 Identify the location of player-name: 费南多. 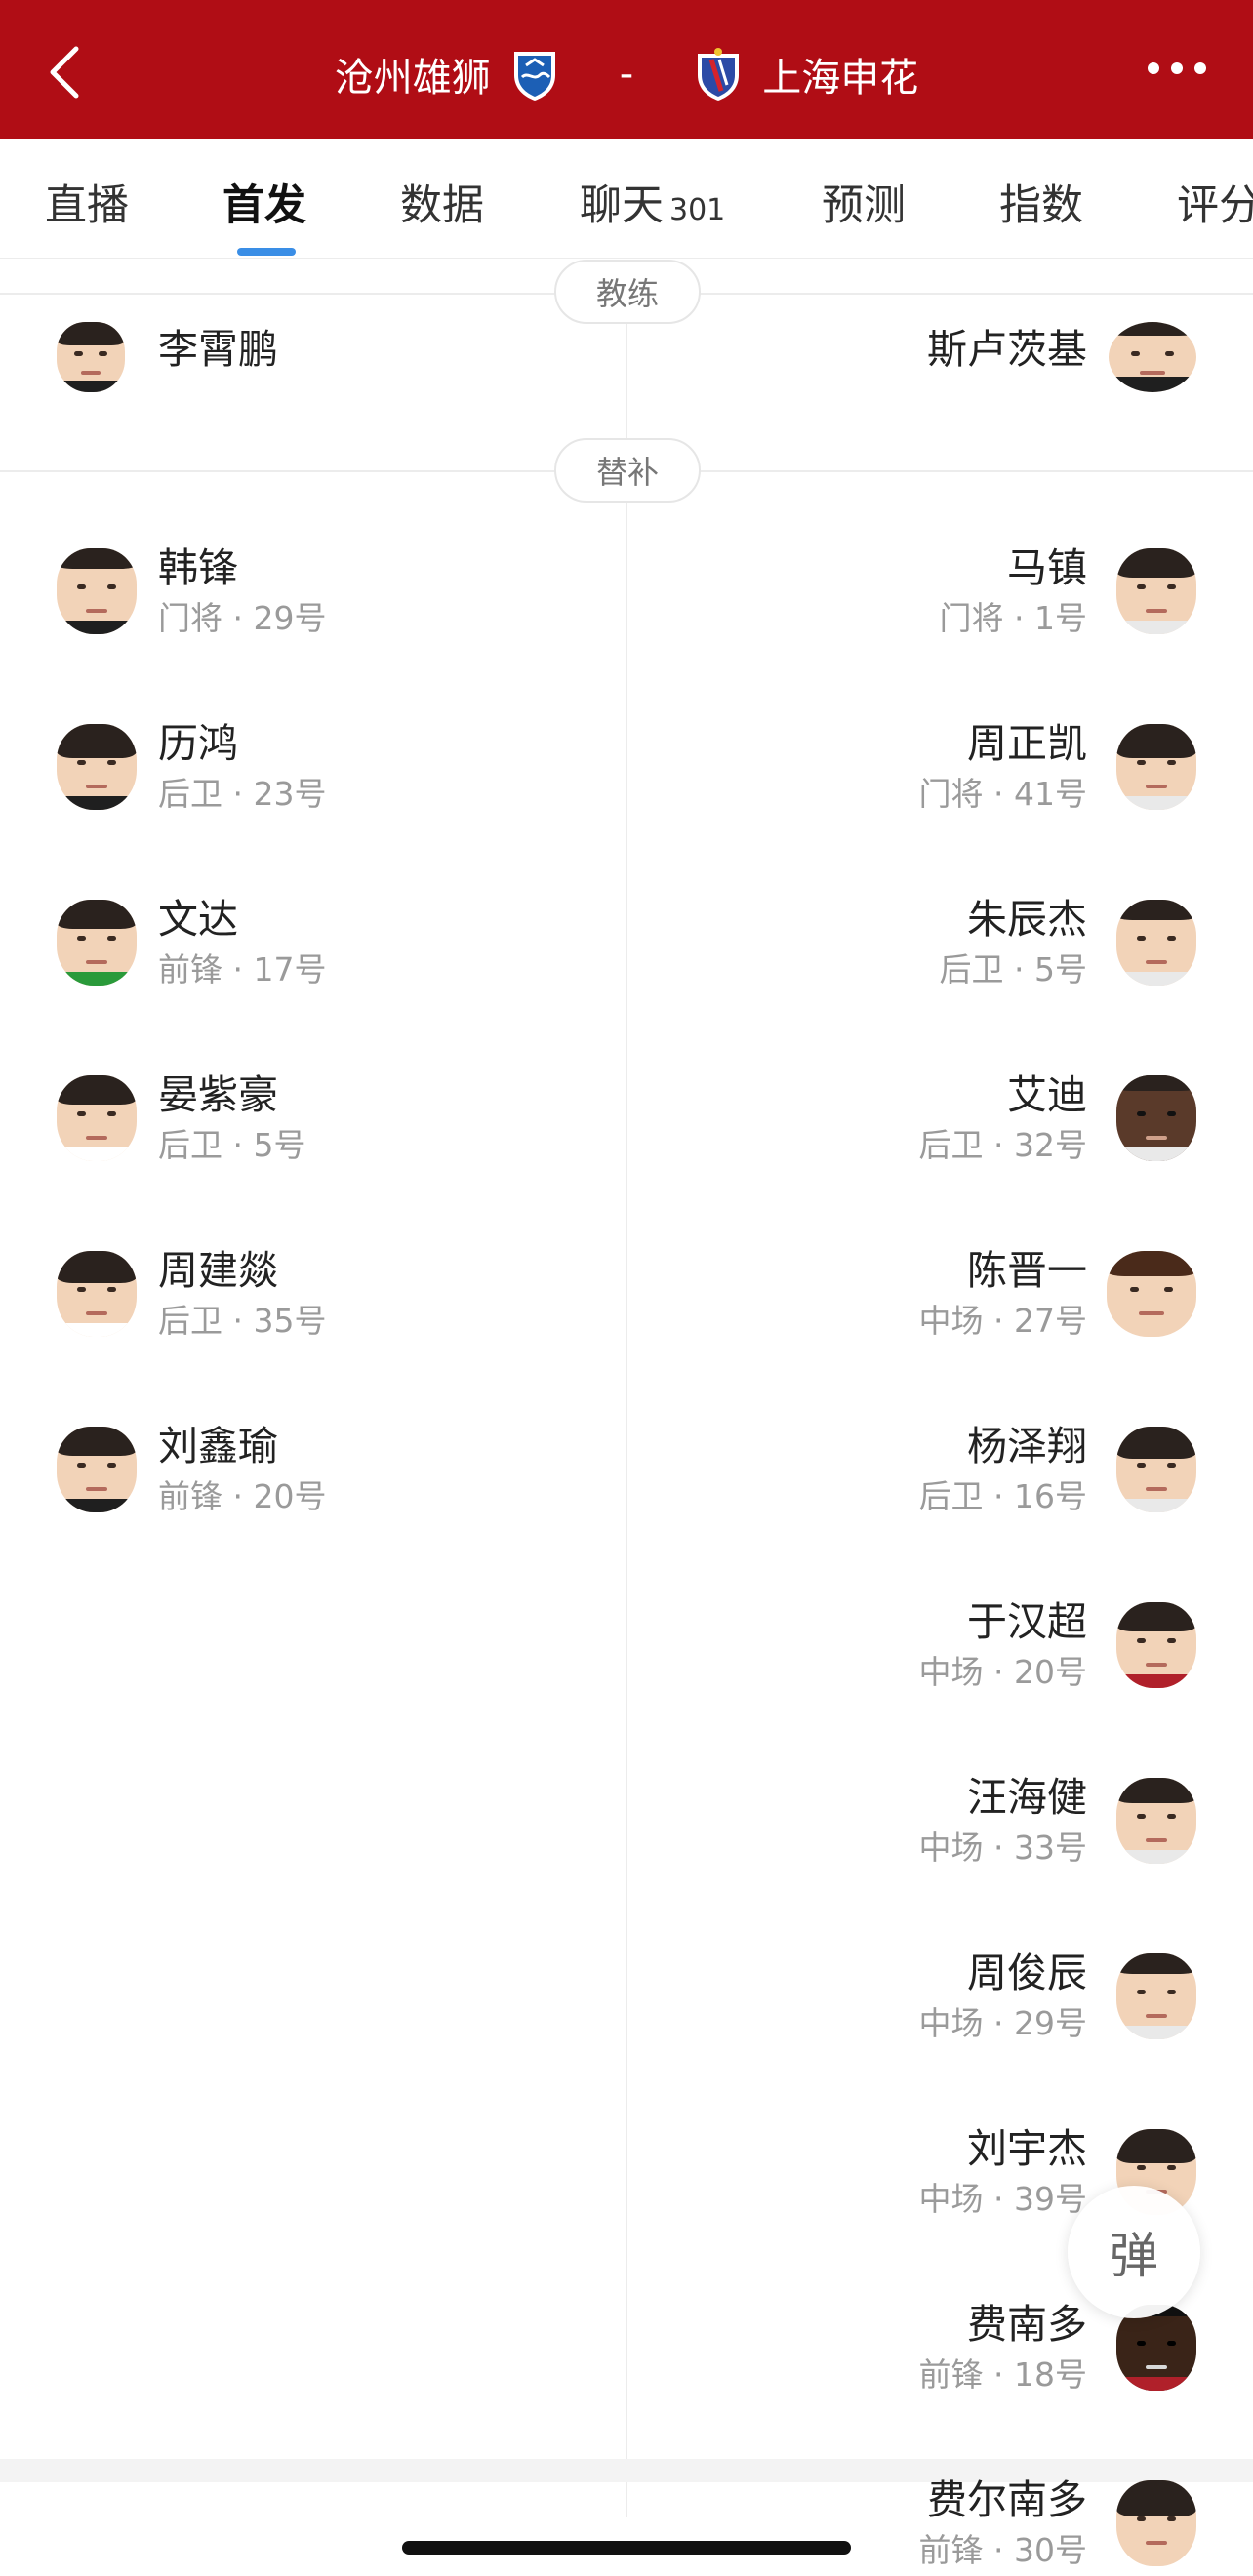
(1027, 2324).